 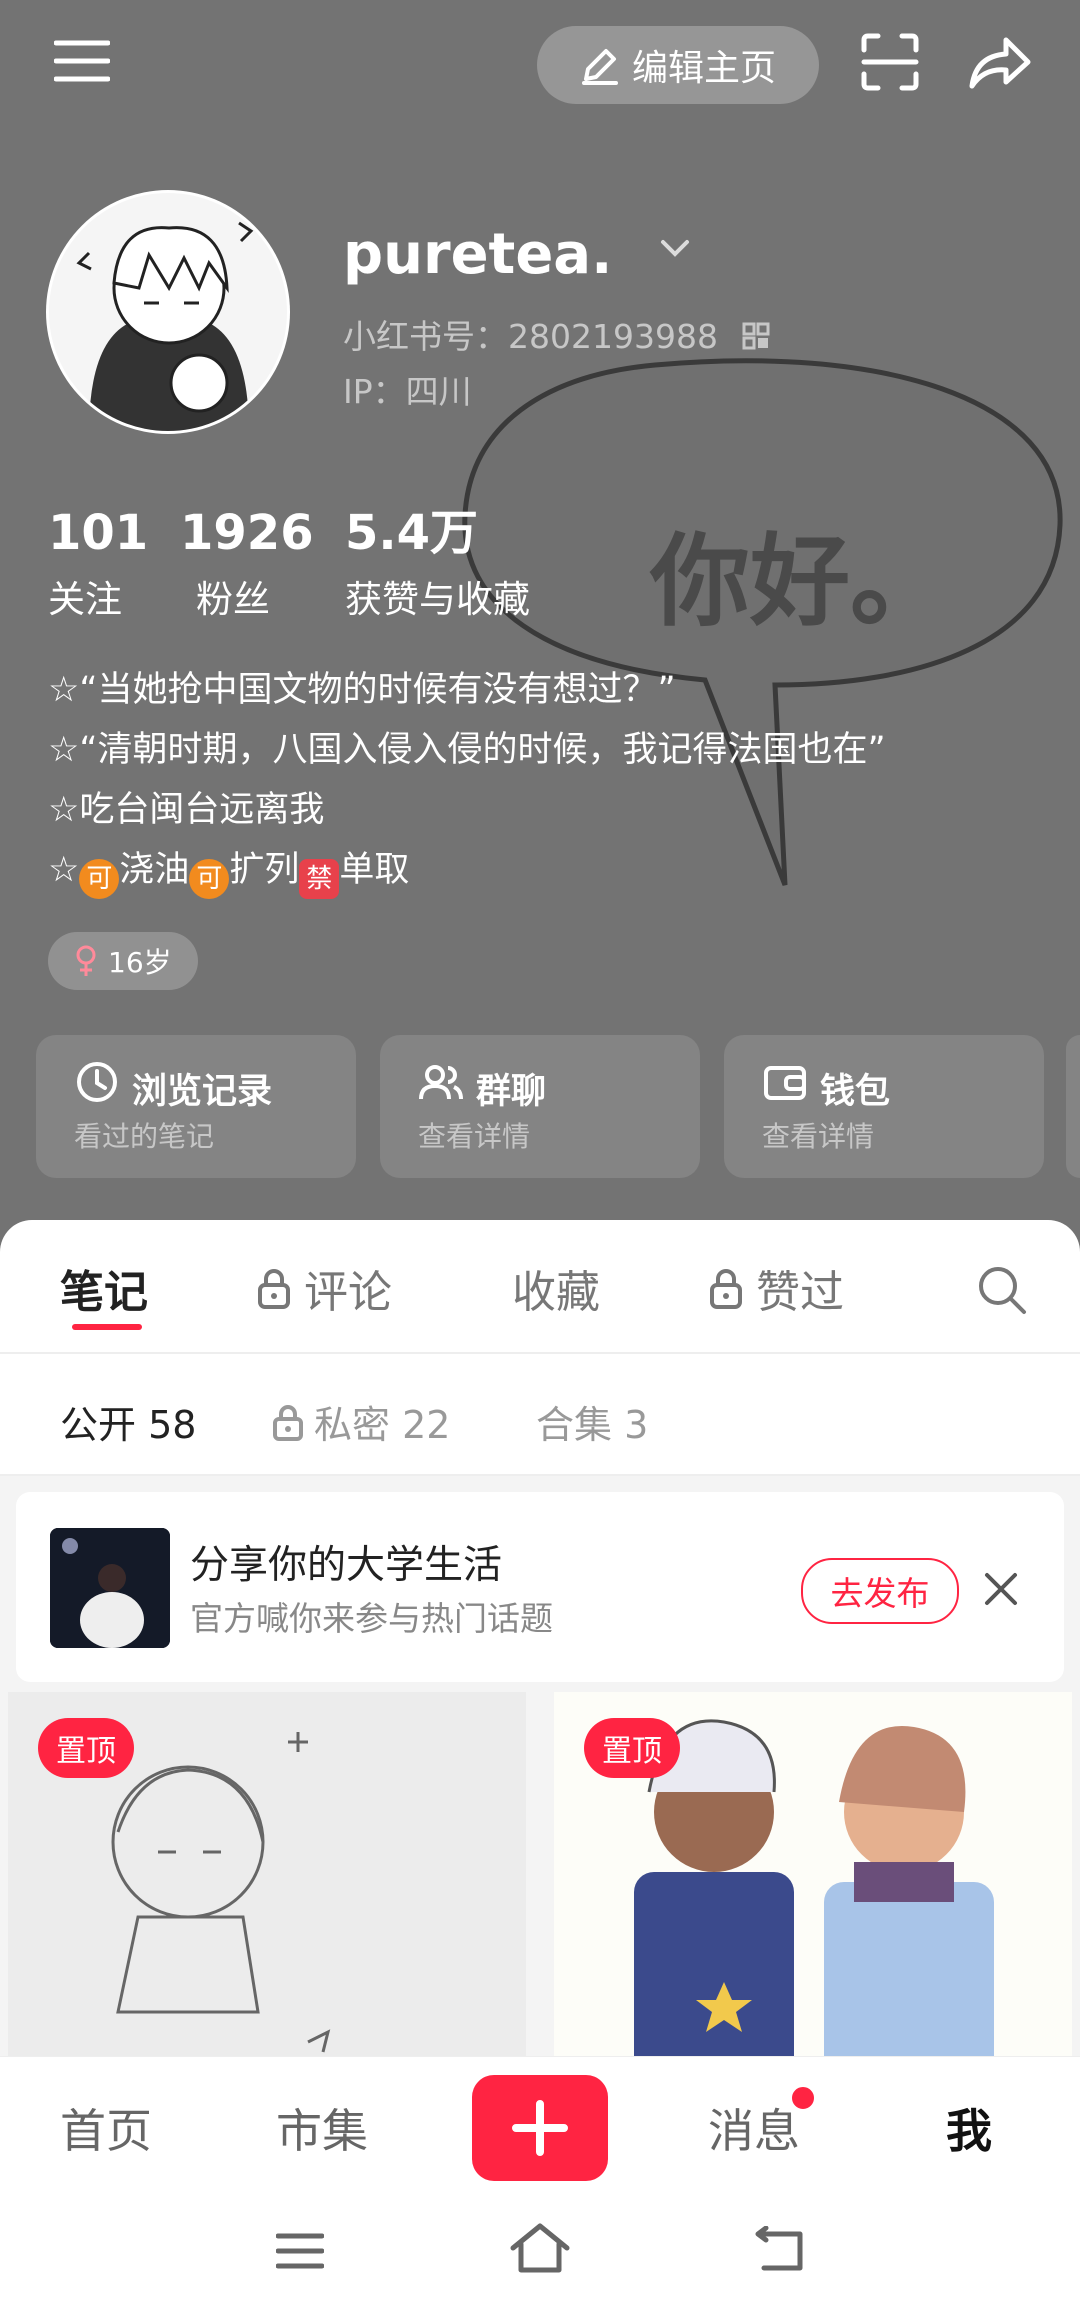 What do you see at coordinates (82, 61) in the screenshot?
I see `menu-icon` at bounding box center [82, 61].